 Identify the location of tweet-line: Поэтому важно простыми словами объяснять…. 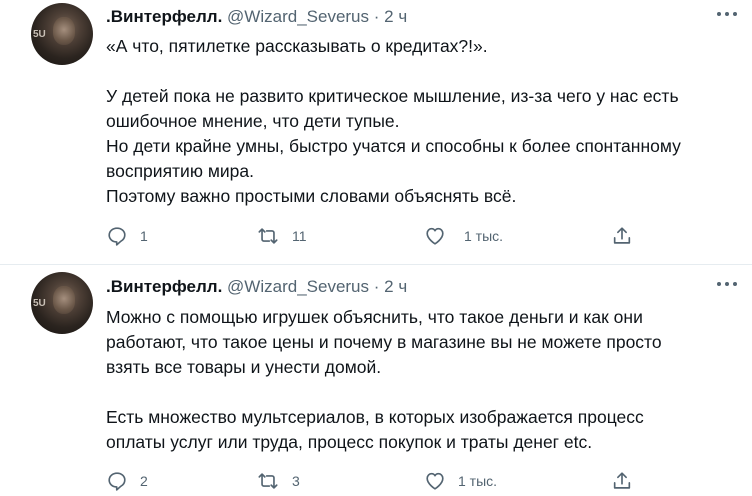
(311, 196).